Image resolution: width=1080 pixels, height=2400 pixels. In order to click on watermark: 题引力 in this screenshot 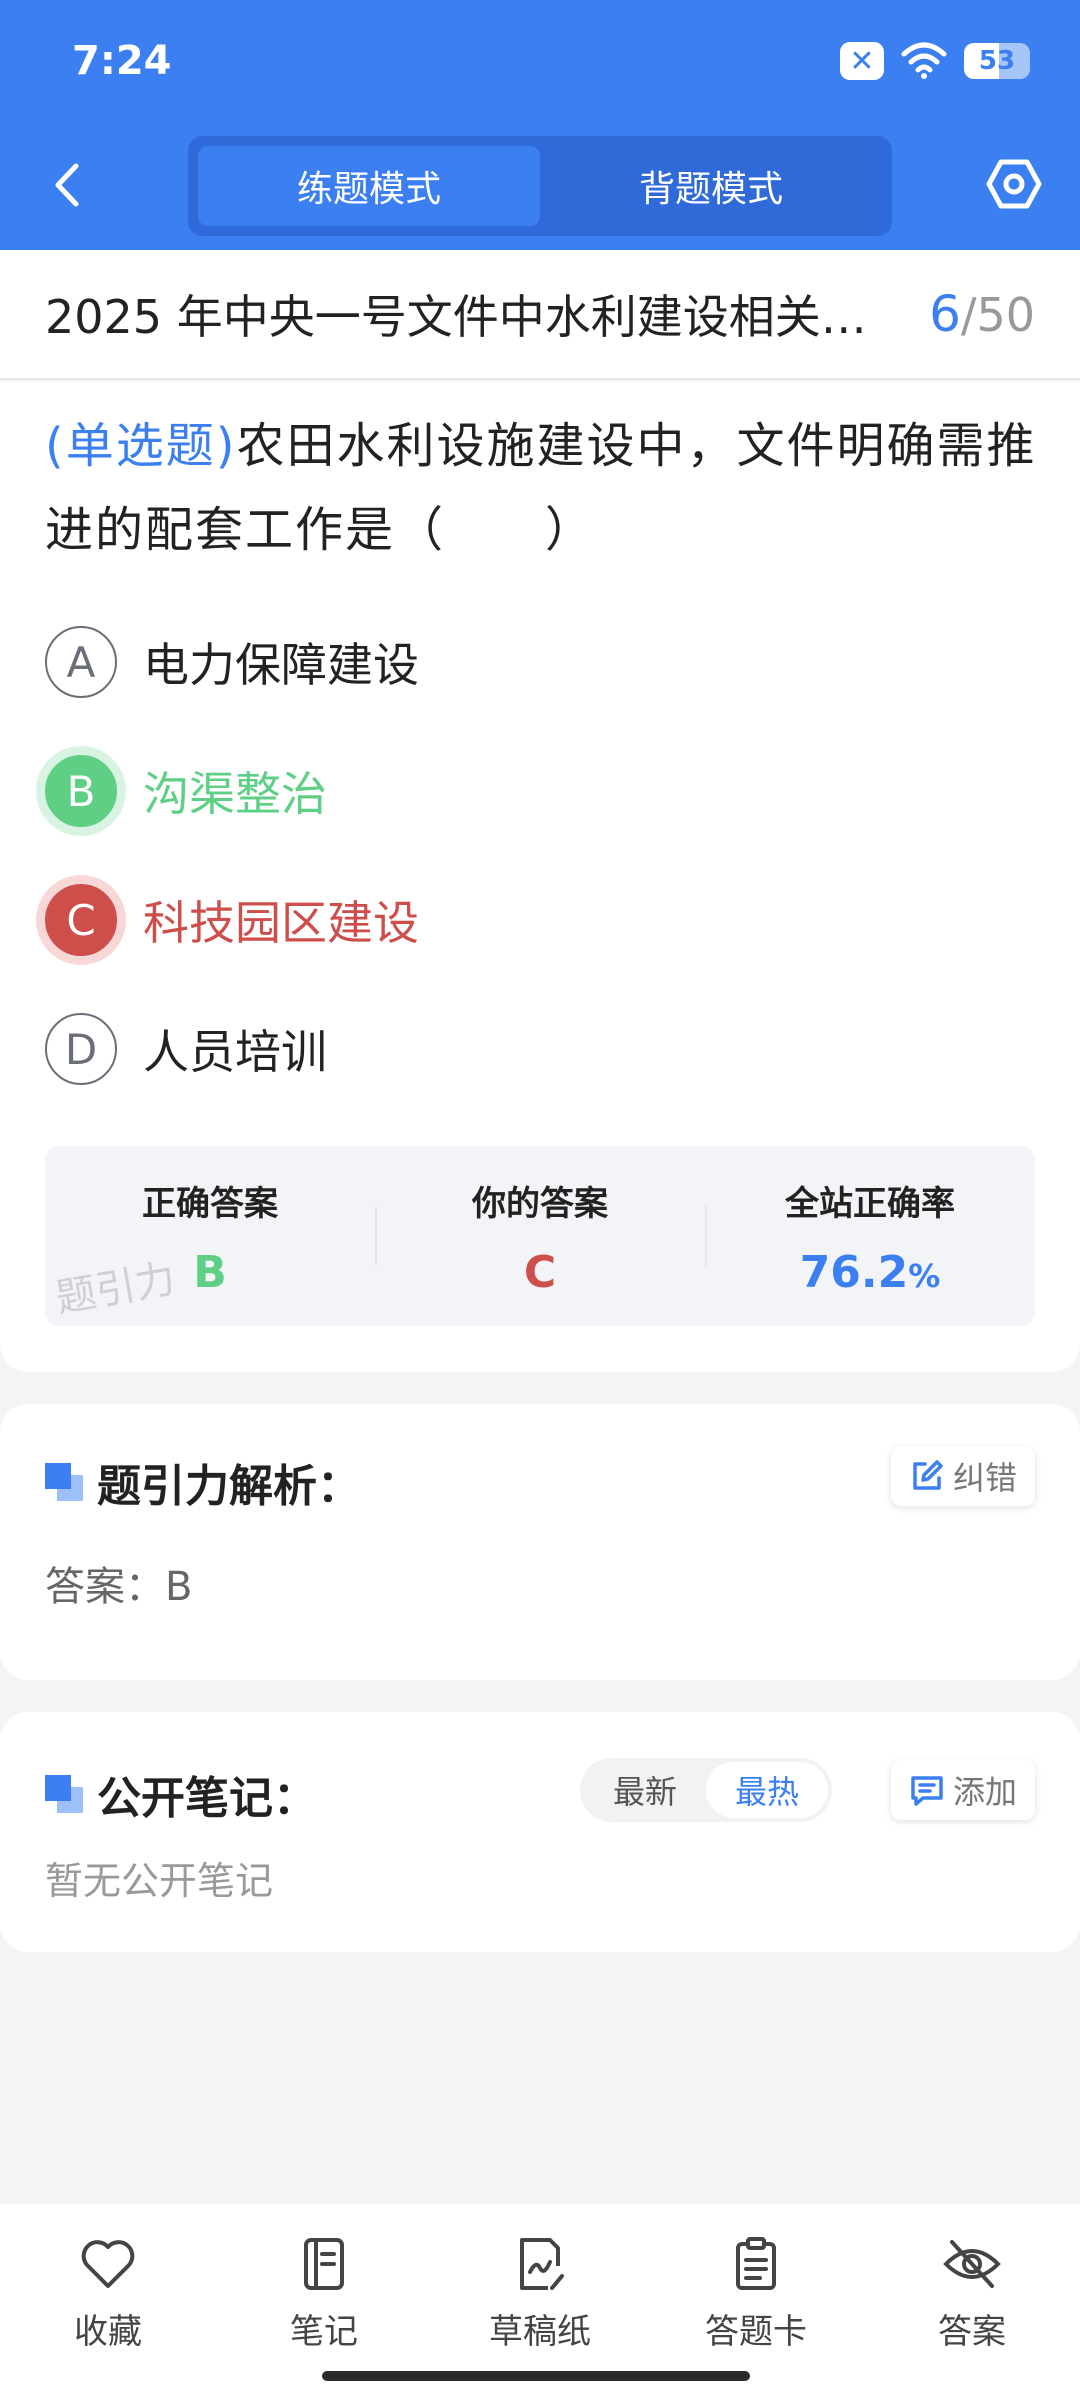, I will do `click(115, 1289)`.